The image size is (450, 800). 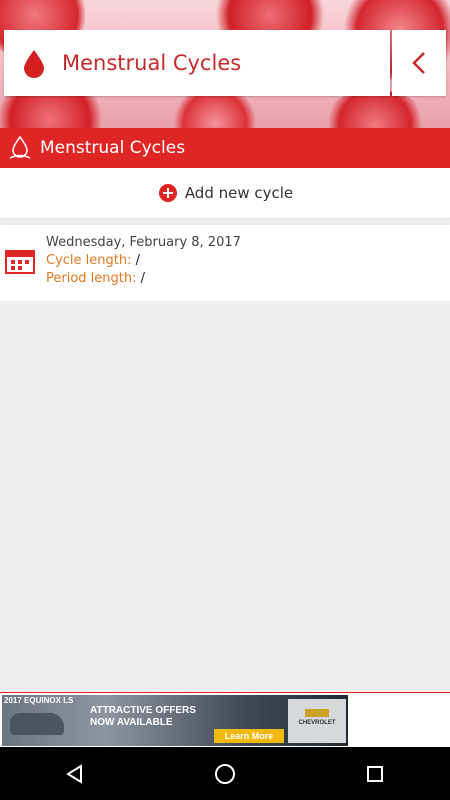 What do you see at coordinates (91, 278) in the screenshot?
I see `period-length-label: Period length:` at bounding box center [91, 278].